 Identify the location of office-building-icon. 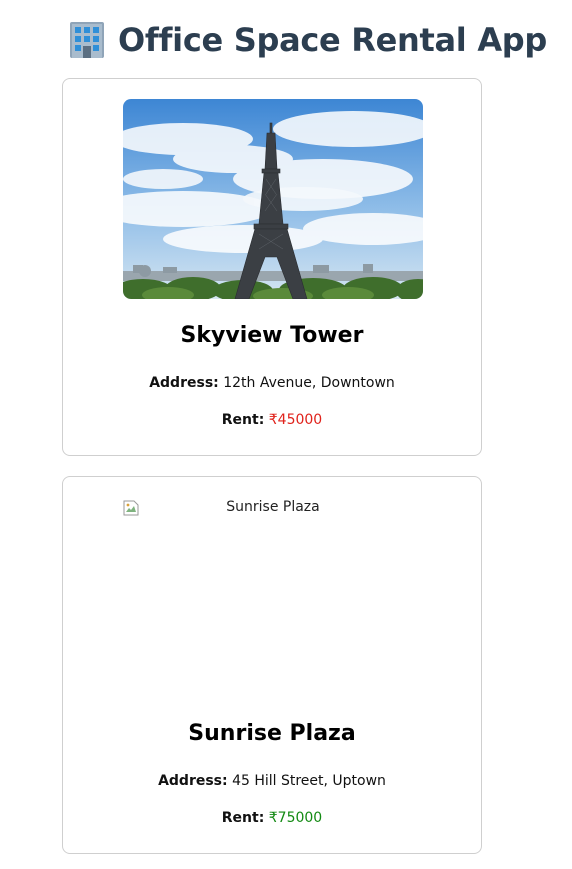
(87, 40).